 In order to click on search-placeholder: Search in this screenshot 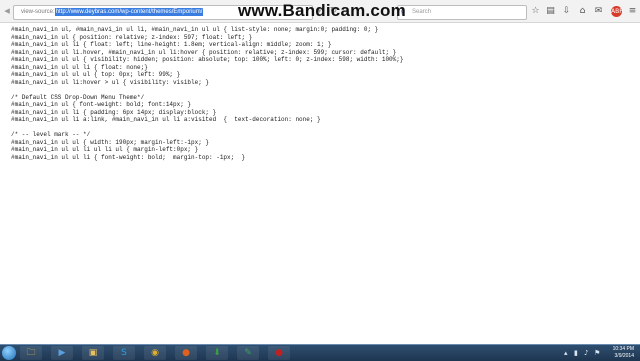, I will do `click(422, 12)`.